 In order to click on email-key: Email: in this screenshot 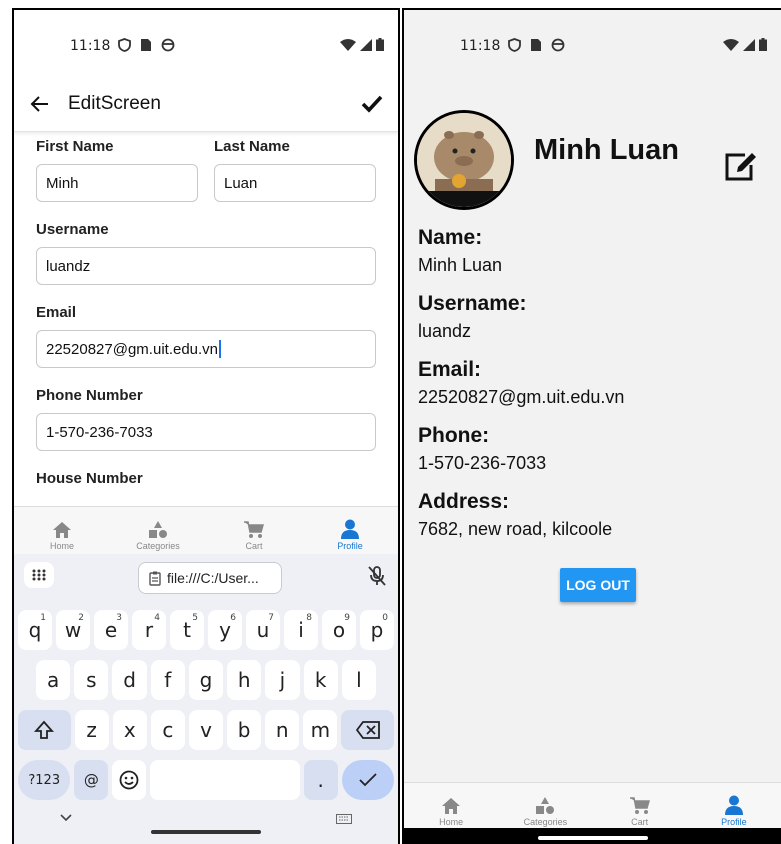, I will do `click(450, 369)`.